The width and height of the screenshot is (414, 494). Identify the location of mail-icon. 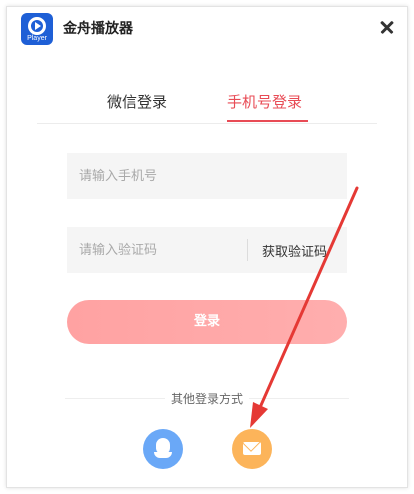
(252, 448).